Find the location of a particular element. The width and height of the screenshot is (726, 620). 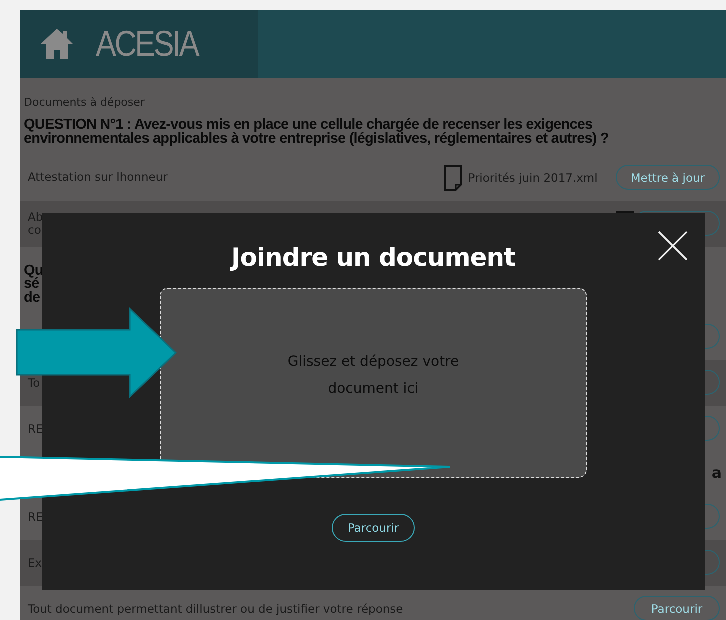

row-button: Mettre à jour is located at coordinates (668, 177).